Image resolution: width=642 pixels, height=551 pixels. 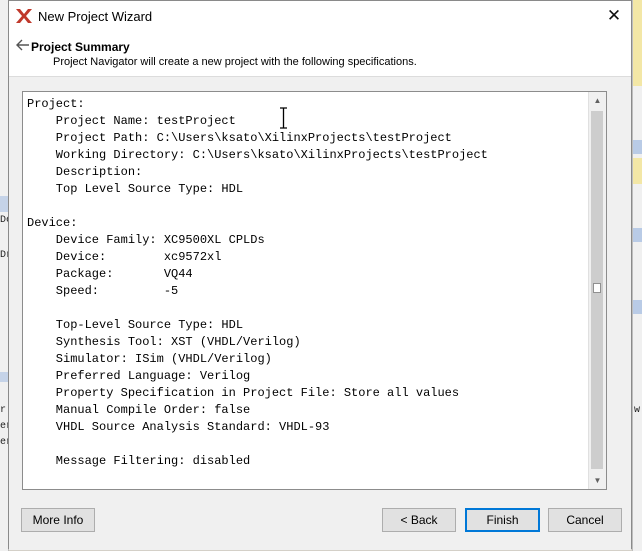 What do you see at coordinates (23, 45) in the screenshot?
I see `back-arrow-icon` at bounding box center [23, 45].